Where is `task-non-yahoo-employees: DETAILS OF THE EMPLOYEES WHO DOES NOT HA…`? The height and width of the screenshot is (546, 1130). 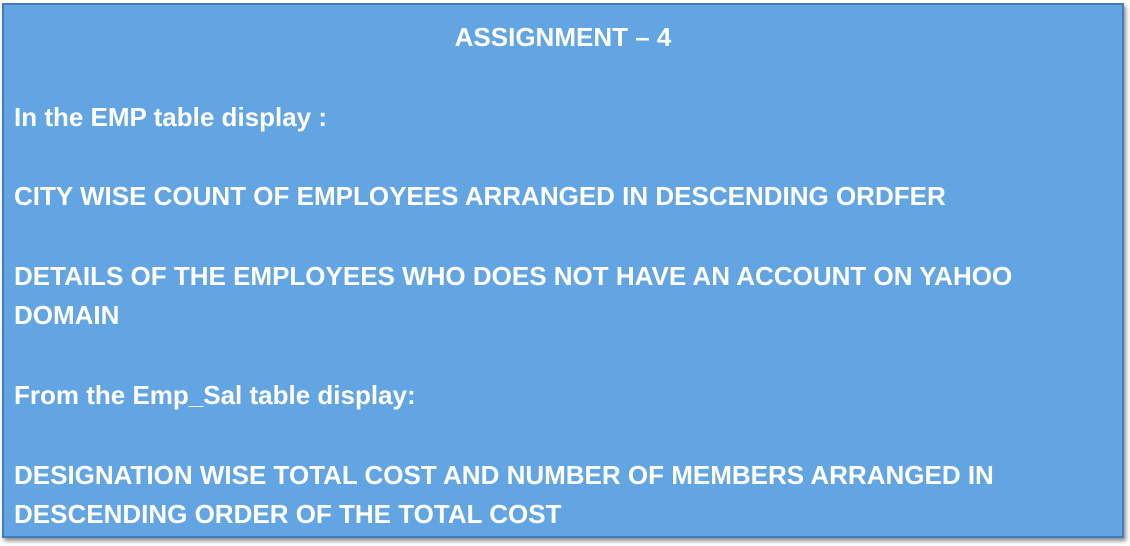
task-non-yahoo-employees: DETAILS OF THE EMPLOYEES WHO DOES NOT HA… is located at coordinates (513, 295).